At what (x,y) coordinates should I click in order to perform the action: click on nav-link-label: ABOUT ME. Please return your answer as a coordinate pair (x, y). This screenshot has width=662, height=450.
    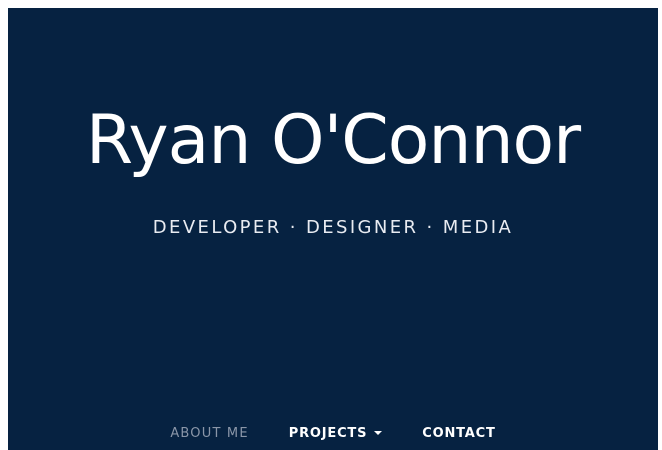
    Looking at the image, I should click on (209, 433).